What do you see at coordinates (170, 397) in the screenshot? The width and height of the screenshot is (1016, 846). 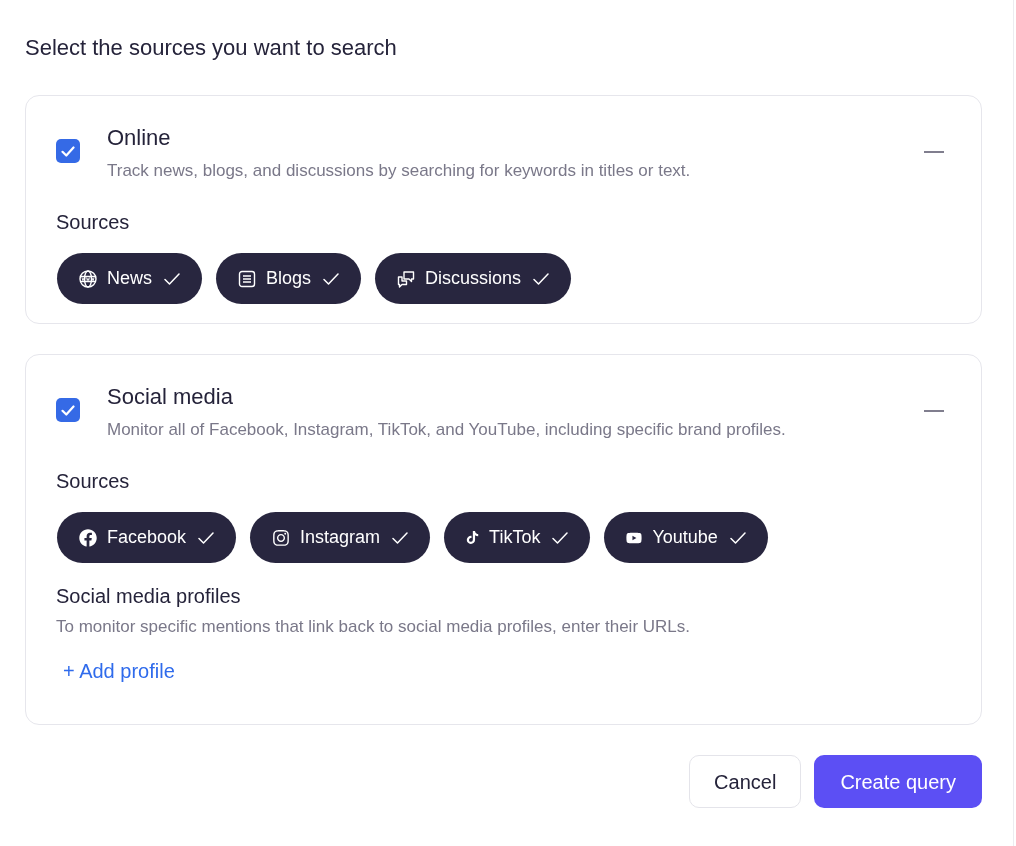 I see `card-title: Social media` at bounding box center [170, 397].